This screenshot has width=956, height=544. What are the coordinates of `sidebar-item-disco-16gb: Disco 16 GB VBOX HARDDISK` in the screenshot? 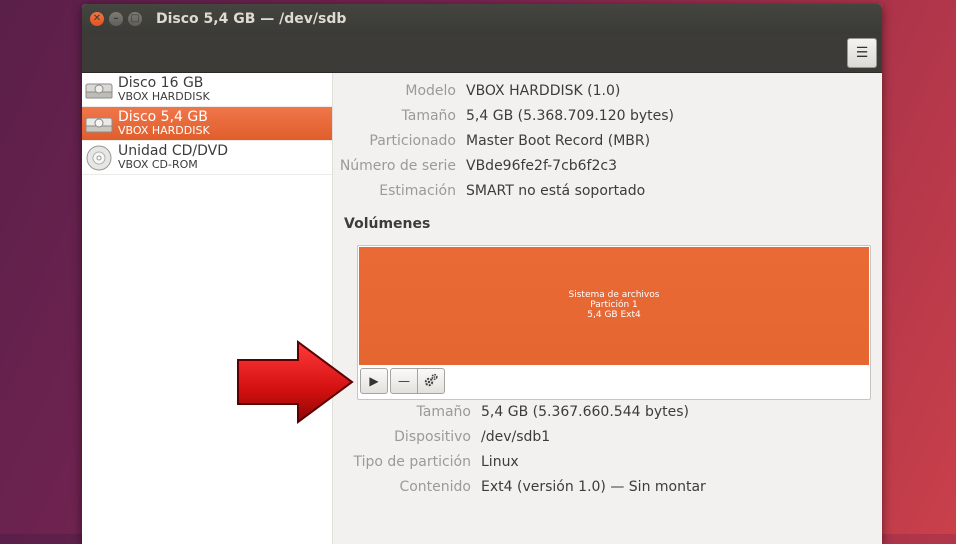 It's located at (207, 90).